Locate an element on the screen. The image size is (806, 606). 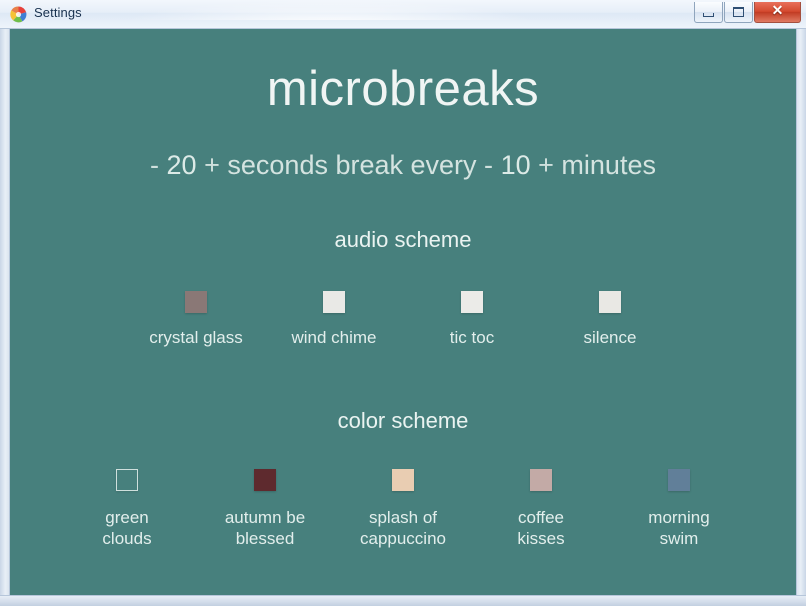
break-seconds-increment-button: + is located at coordinates (212, 165).